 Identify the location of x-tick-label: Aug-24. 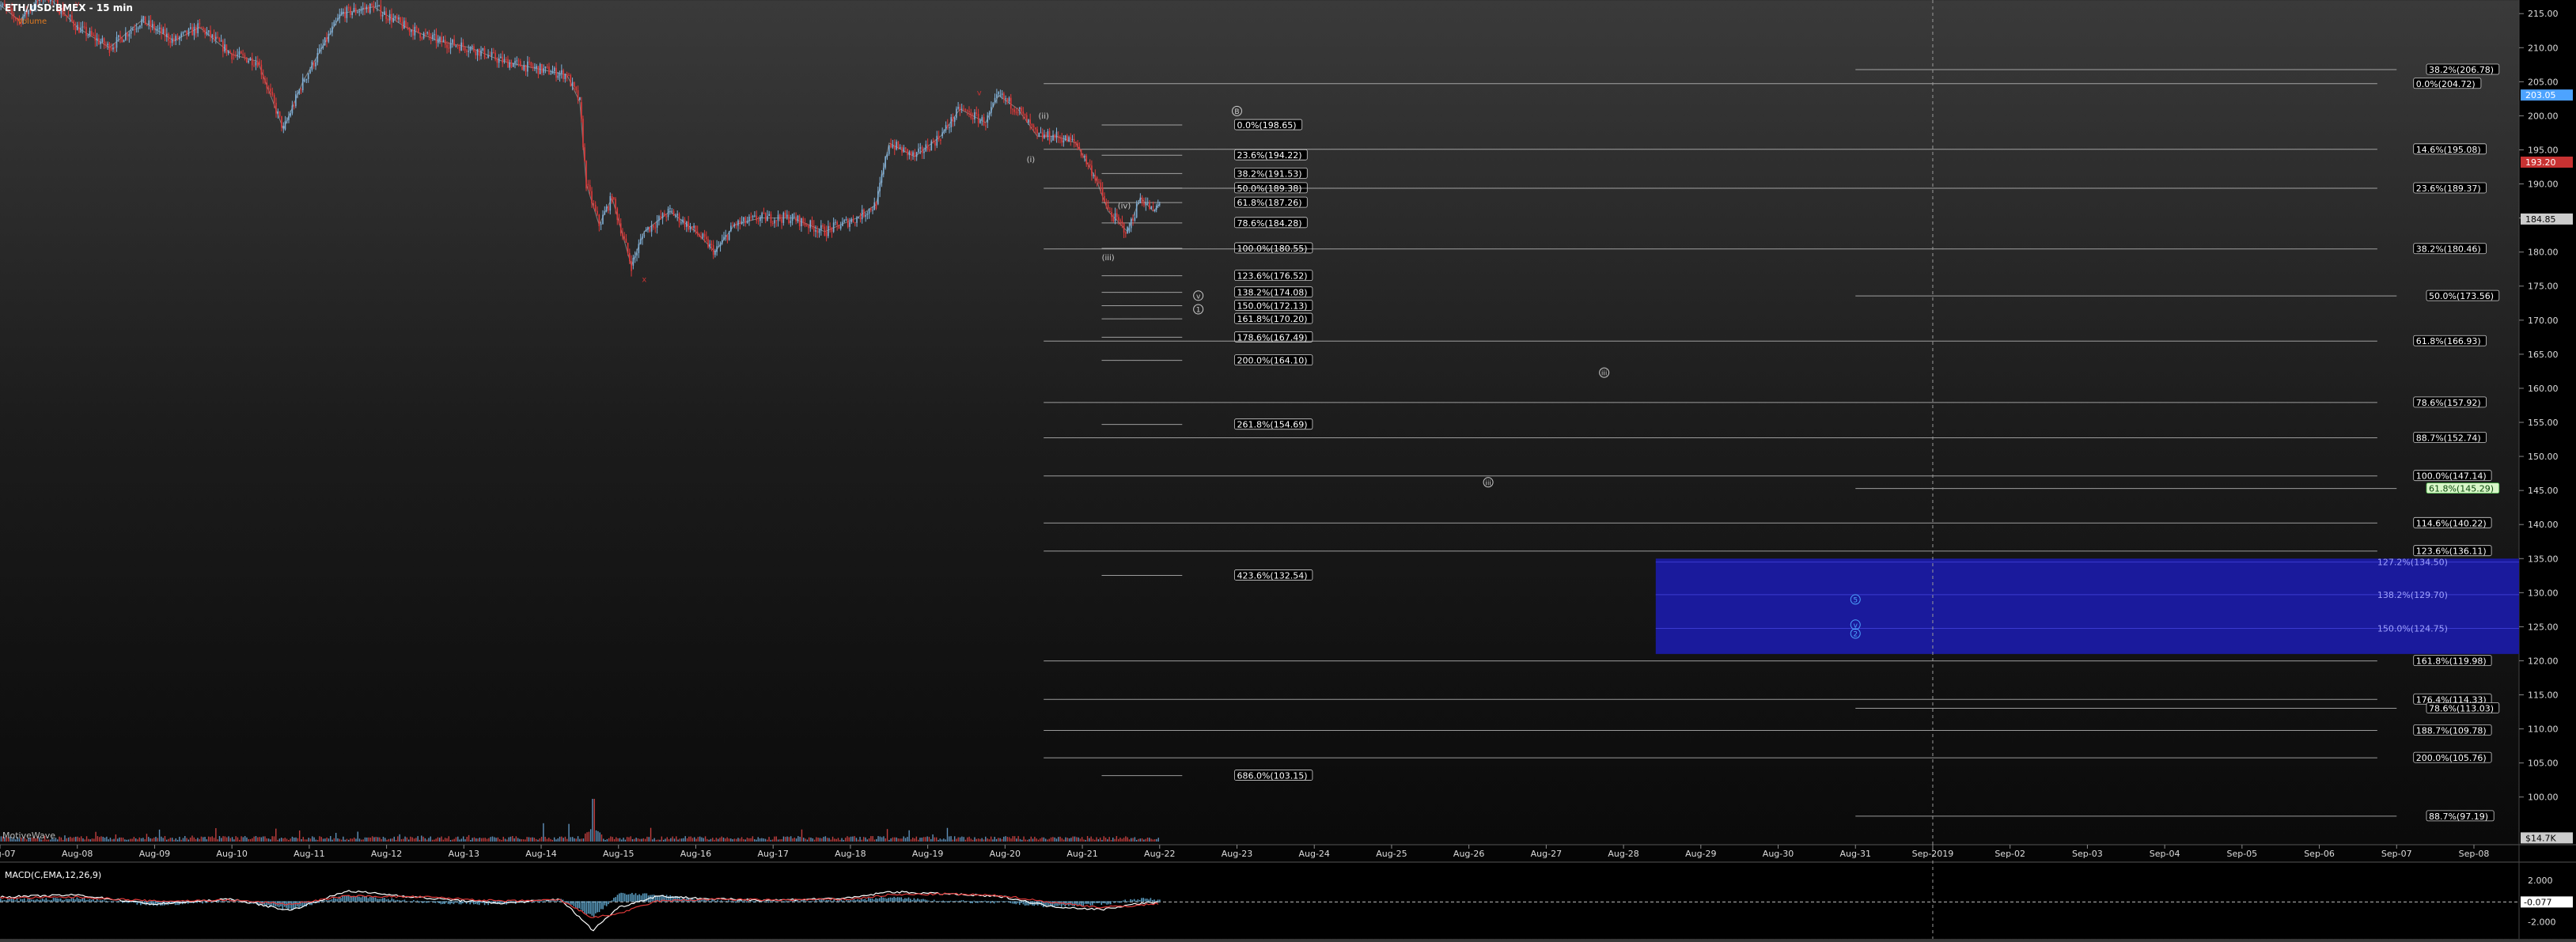
(1313, 854).